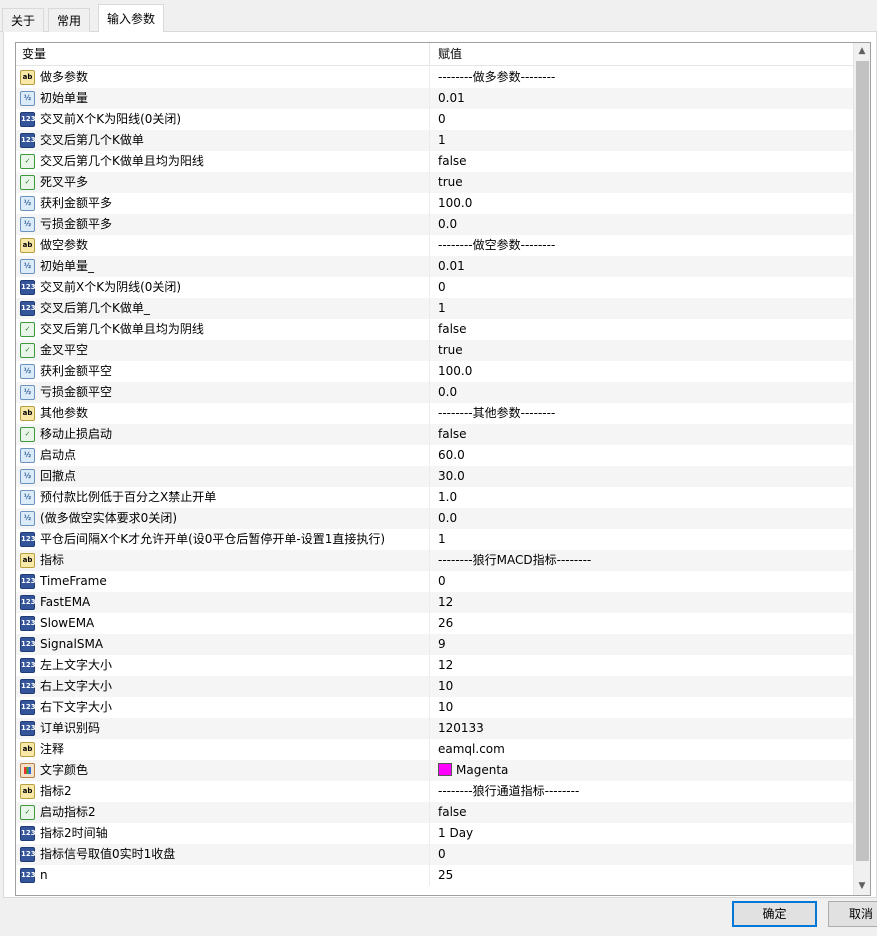 The width and height of the screenshot is (877, 936). I want to click on parameter-row: 启动指标2 ✓ false, so click(435, 812).